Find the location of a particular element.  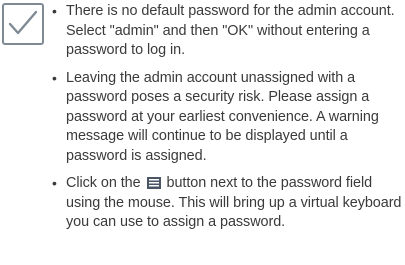

note-text-before: Click on the is located at coordinates (103, 183).